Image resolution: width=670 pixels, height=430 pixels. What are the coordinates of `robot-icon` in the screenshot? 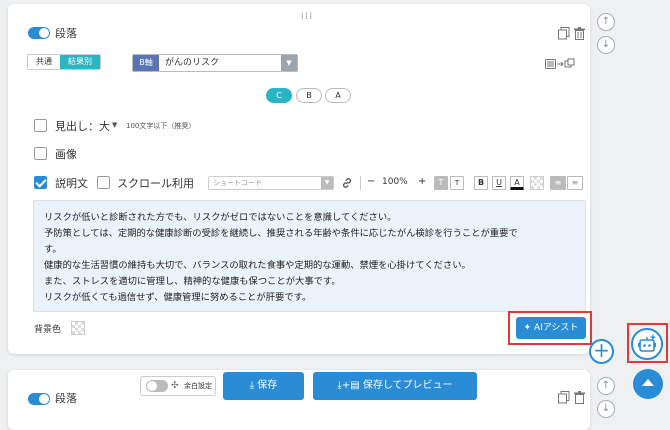 It's located at (647, 343).